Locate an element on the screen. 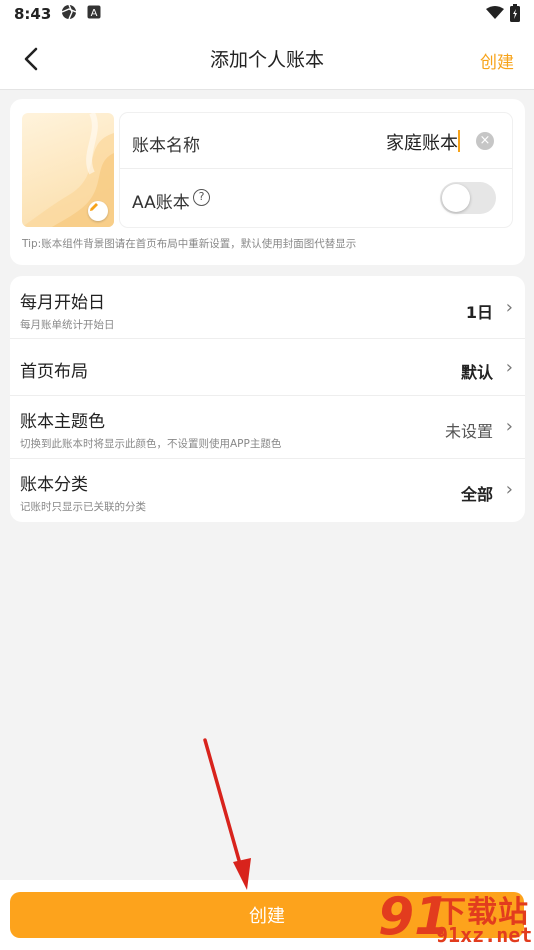 Image resolution: width=534 pixels, height=950 pixels. a-box-icon: A is located at coordinates (94, 14).